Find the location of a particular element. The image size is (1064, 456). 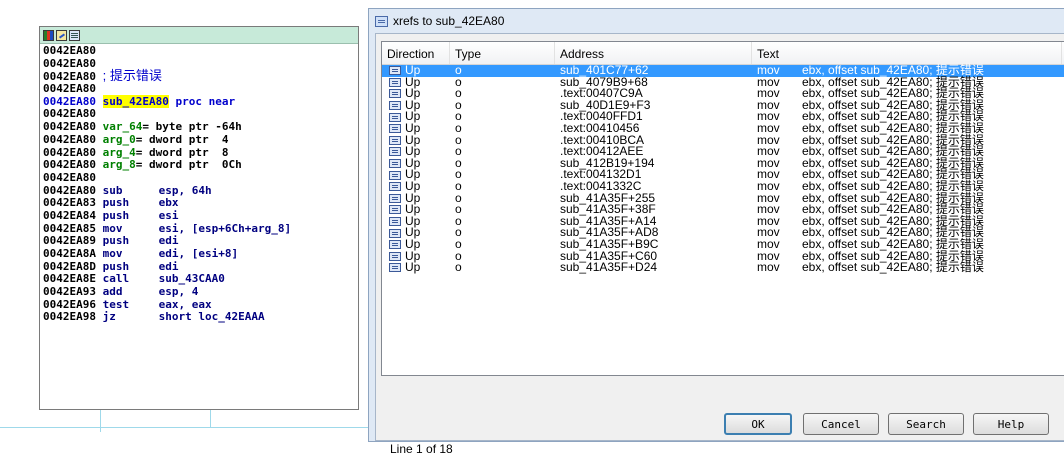

code-address: 0042EA93 is located at coordinates (69, 292).